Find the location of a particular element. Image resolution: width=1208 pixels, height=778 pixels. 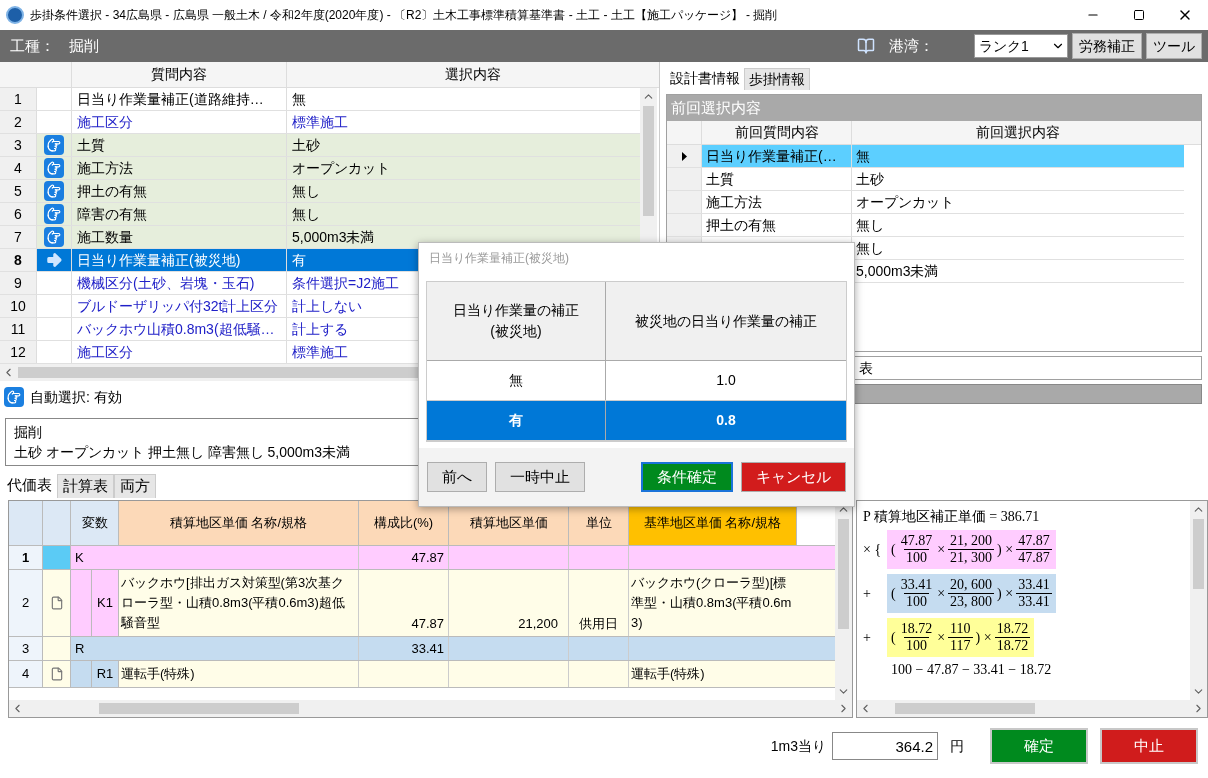

answer-cell-text: 標準施工 is located at coordinates (320, 352).